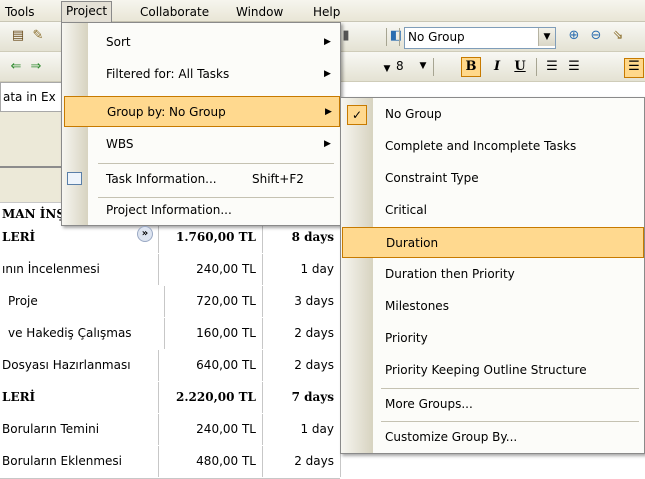  What do you see at coordinates (29, 97) in the screenshot?
I see `entry-bar-text: ata in Ex` at bounding box center [29, 97].